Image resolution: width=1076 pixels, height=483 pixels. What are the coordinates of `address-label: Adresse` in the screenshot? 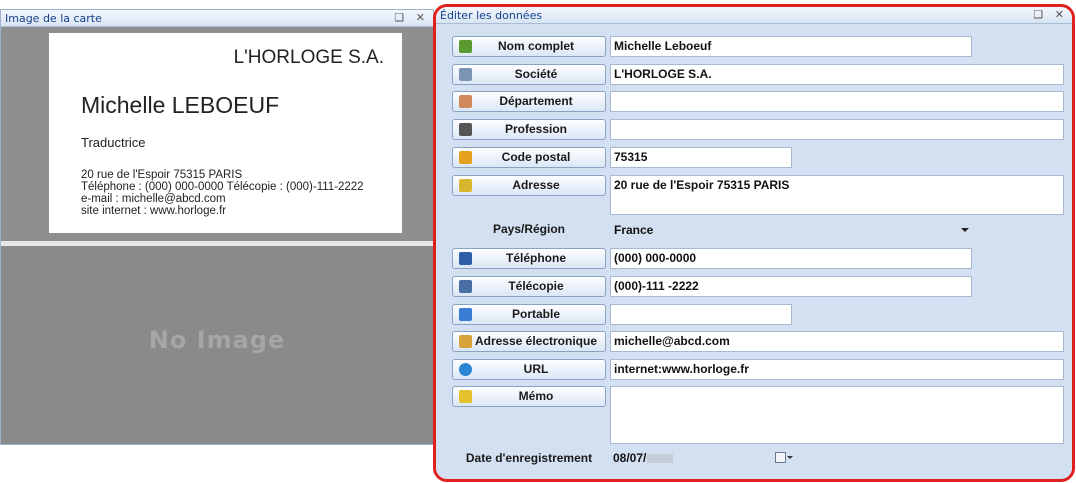 It's located at (536, 185).